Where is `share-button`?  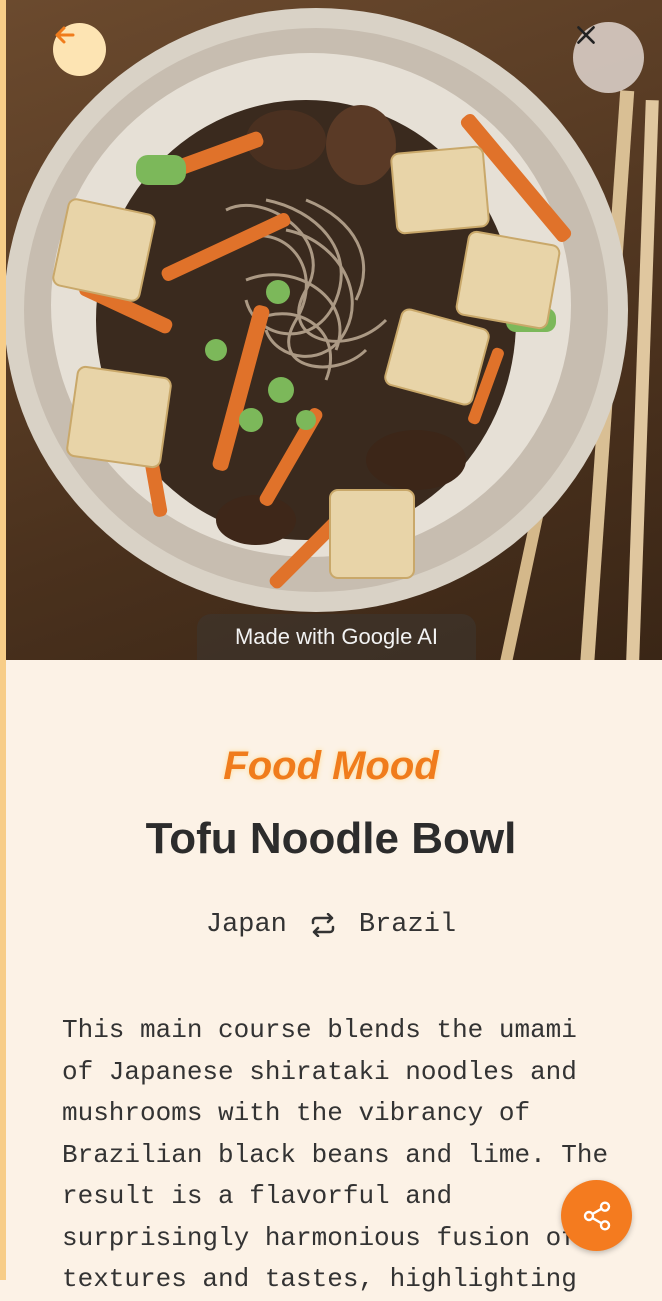
share-button is located at coordinates (596, 1215).